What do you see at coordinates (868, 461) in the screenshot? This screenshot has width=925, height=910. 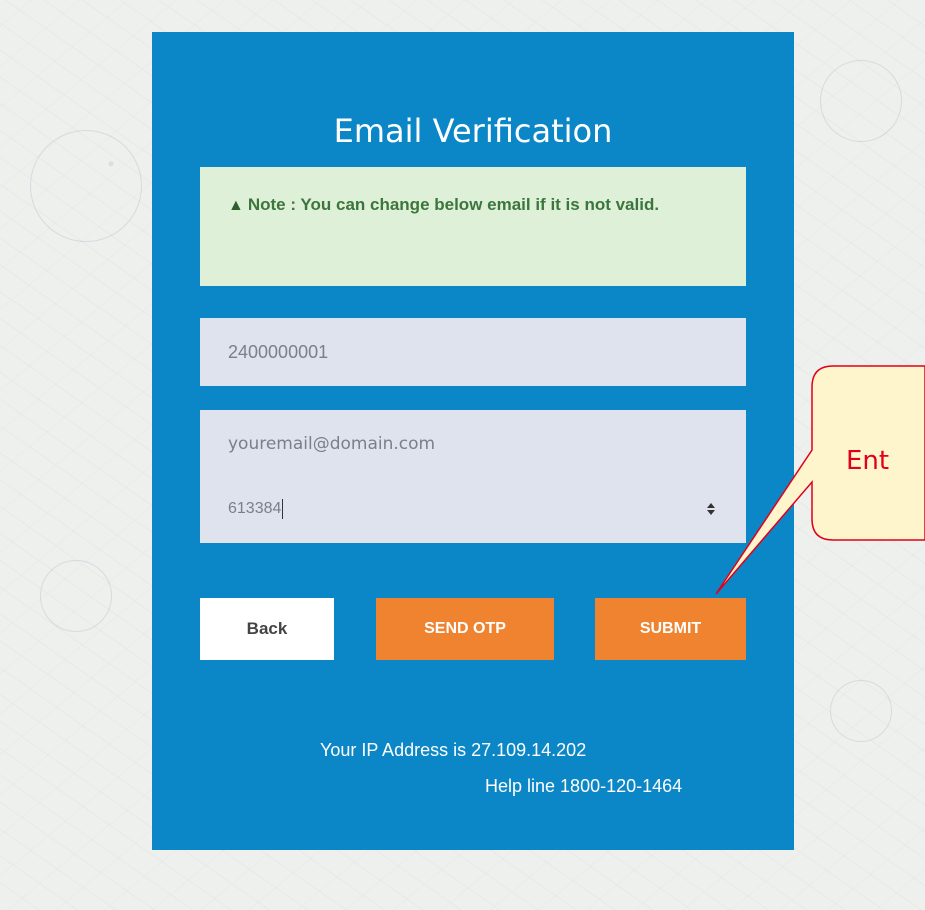 I see `callout-text: Ent` at bounding box center [868, 461].